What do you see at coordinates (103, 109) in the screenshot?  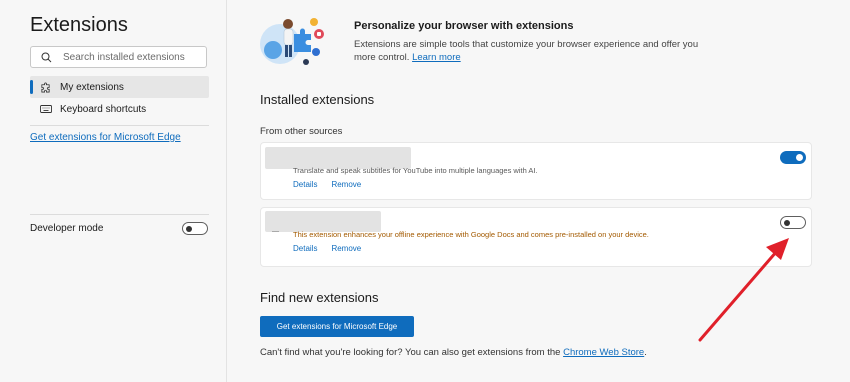 I see `sidebar-item-label: Keyboard shortcuts` at bounding box center [103, 109].